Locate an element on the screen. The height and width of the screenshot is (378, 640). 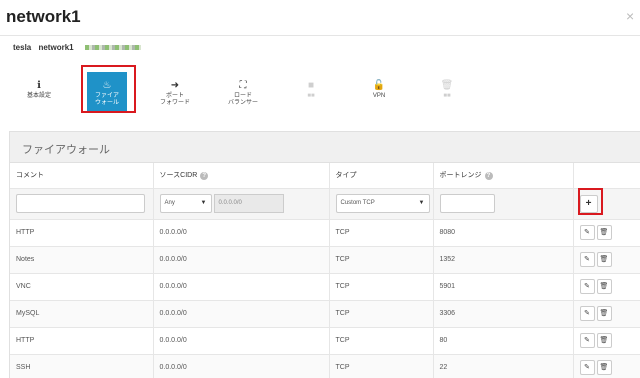
tab-label-line1: ポート is located at coordinates (174, 96).